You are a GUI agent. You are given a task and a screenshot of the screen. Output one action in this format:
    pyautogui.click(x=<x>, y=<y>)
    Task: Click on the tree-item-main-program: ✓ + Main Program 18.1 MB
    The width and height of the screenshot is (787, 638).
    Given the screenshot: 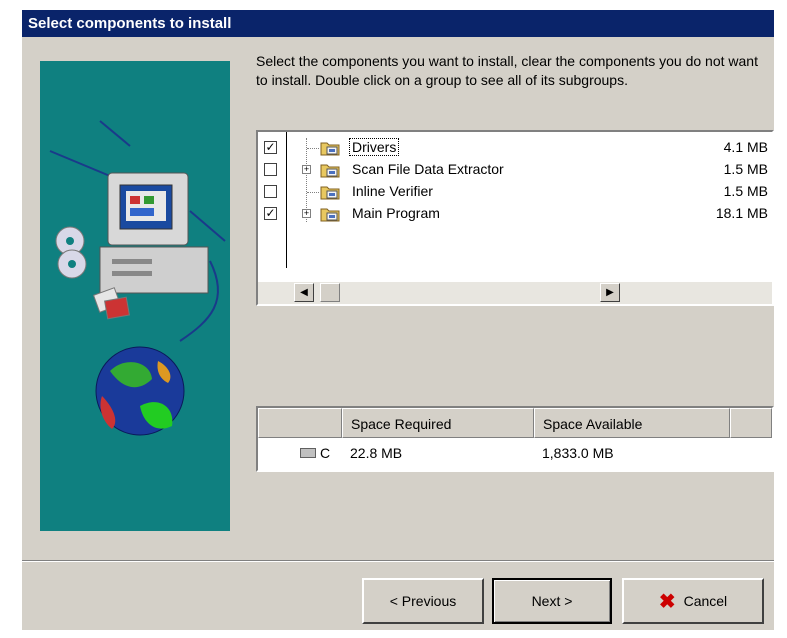 What is the action you would take?
    pyautogui.click(x=513, y=215)
    